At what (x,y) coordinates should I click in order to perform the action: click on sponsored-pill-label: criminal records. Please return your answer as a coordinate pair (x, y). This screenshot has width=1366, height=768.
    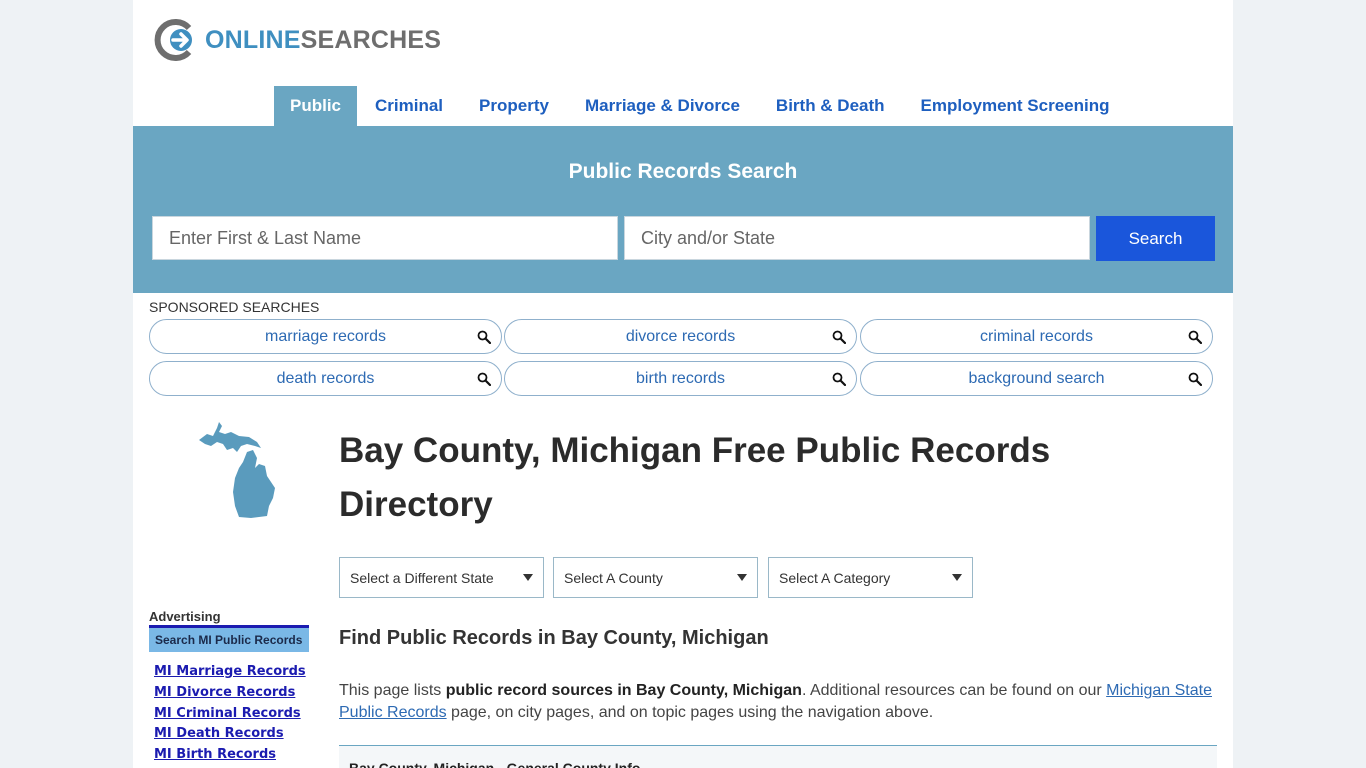
    Looking at the image, I should click on (1036, 336).